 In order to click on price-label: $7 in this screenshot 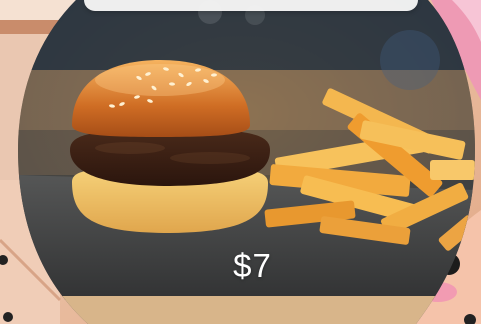, I will do `click(252, 265)`.